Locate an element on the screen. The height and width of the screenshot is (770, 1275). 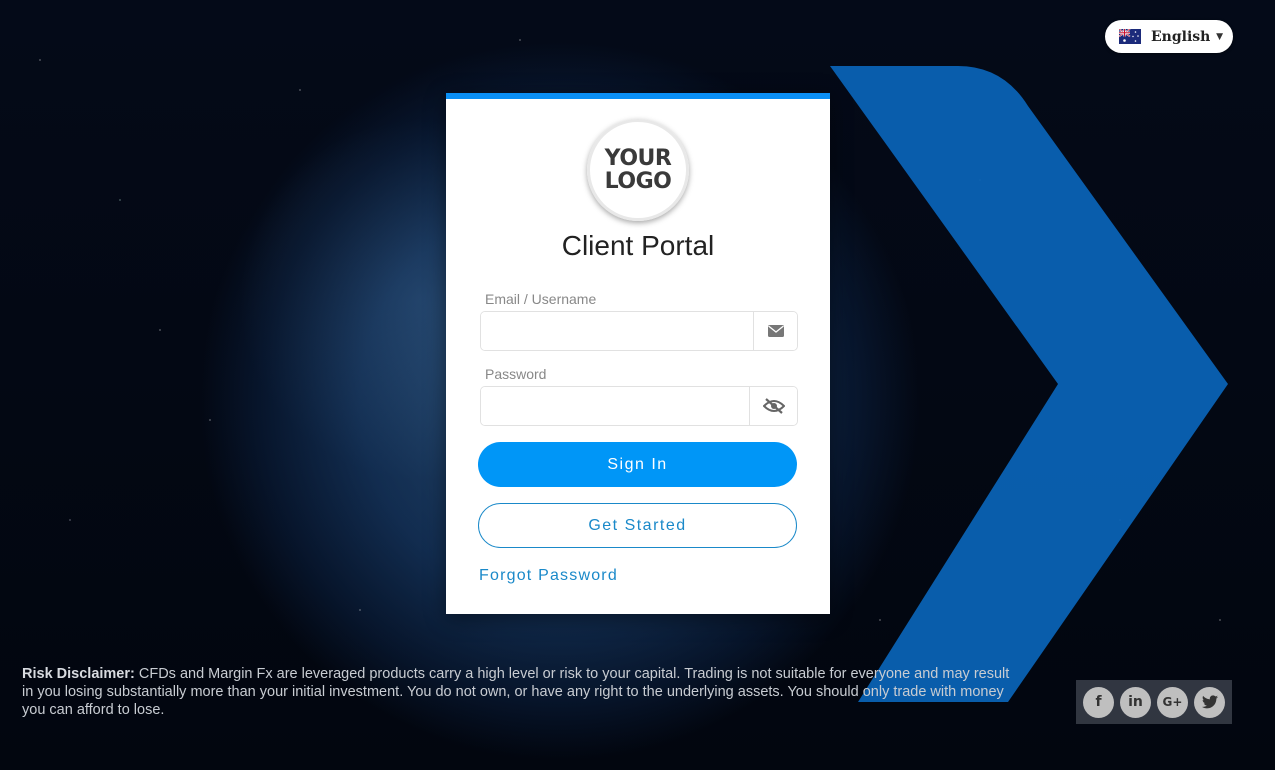
password-field-group is located at coordinates (639, 406).